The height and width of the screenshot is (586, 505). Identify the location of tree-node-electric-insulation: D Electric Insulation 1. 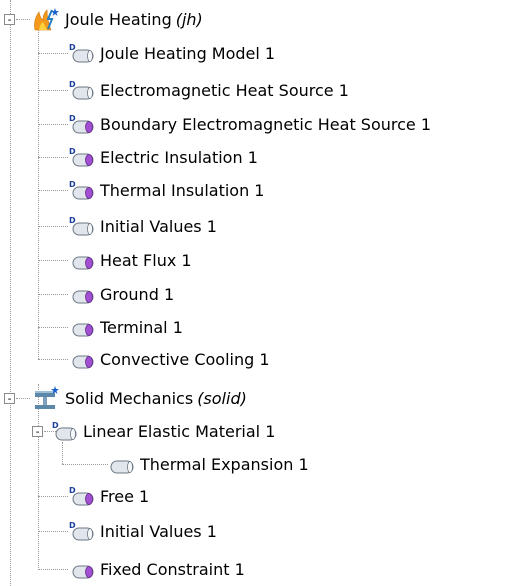
(163, 157).